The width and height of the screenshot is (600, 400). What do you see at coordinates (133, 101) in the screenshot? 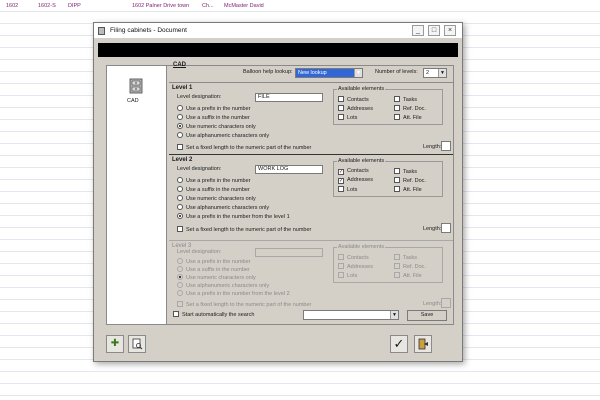
I see `cabinet-label: CAD` at bounding box center [133, 101].